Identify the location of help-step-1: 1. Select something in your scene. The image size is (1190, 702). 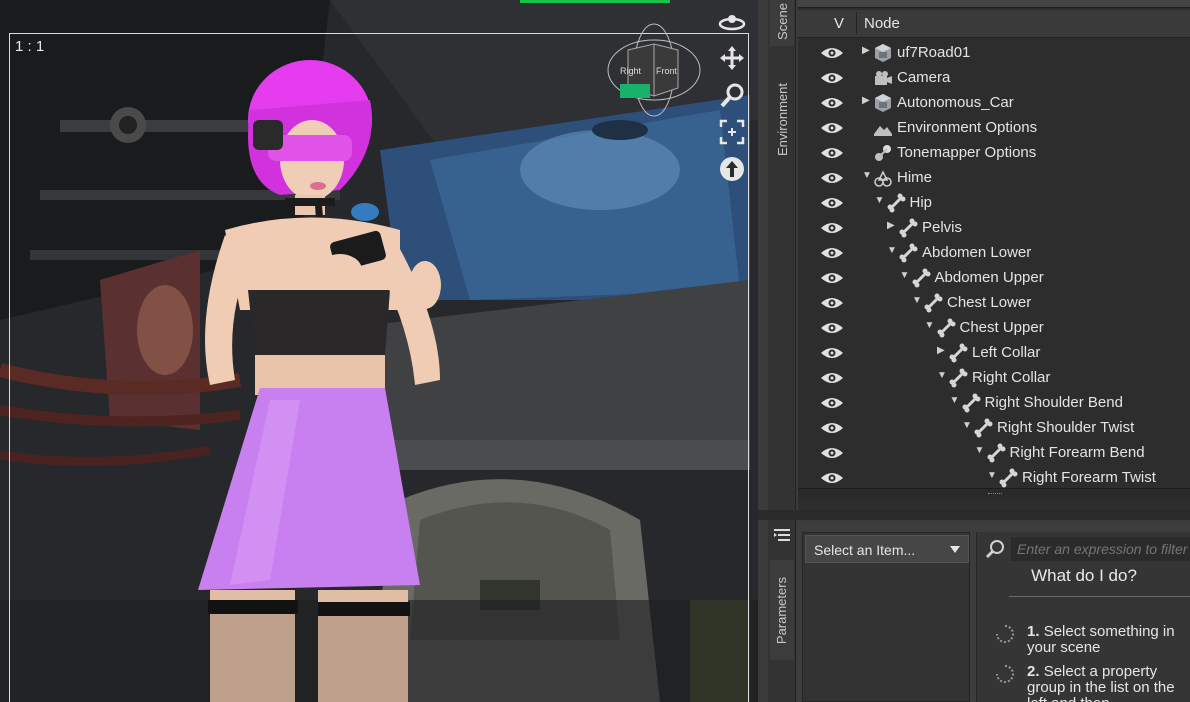
(1108, 640).